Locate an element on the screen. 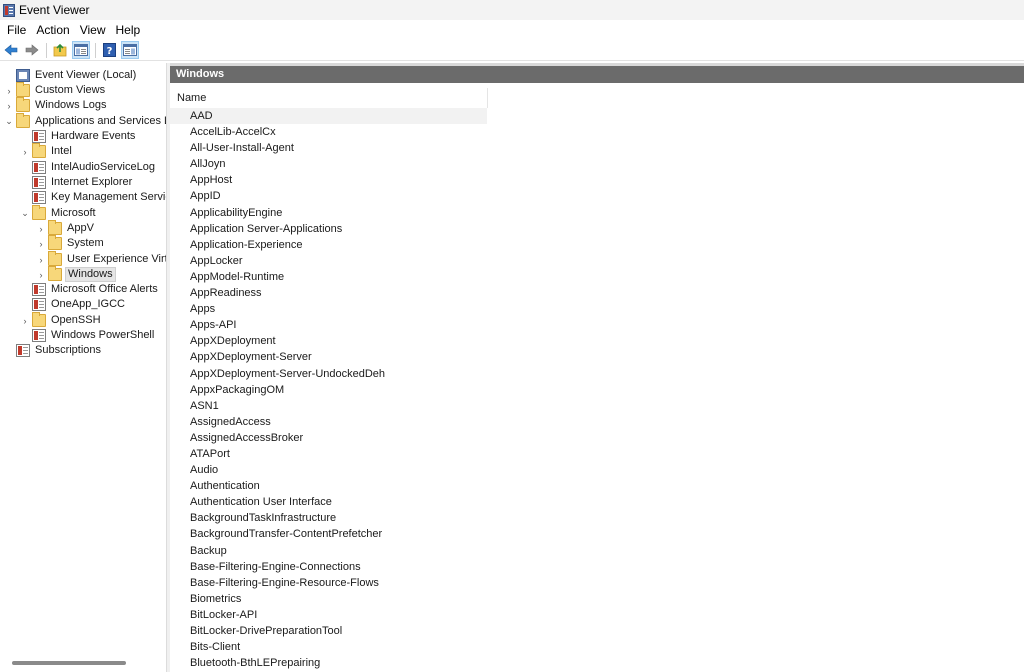 This screenshot has width=1024, height=672. list-item: Base-Filtering-Engine-Connections is located at coordinates (597, 567).